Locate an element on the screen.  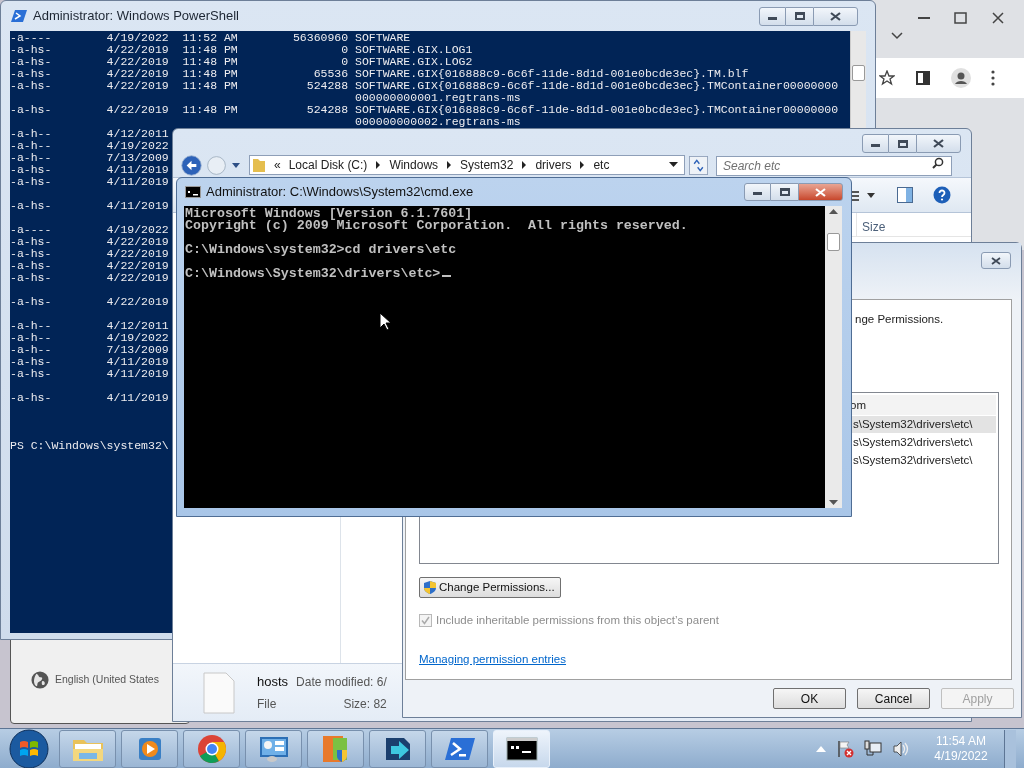
side-panel-icon is located at coordinates (923, 78).